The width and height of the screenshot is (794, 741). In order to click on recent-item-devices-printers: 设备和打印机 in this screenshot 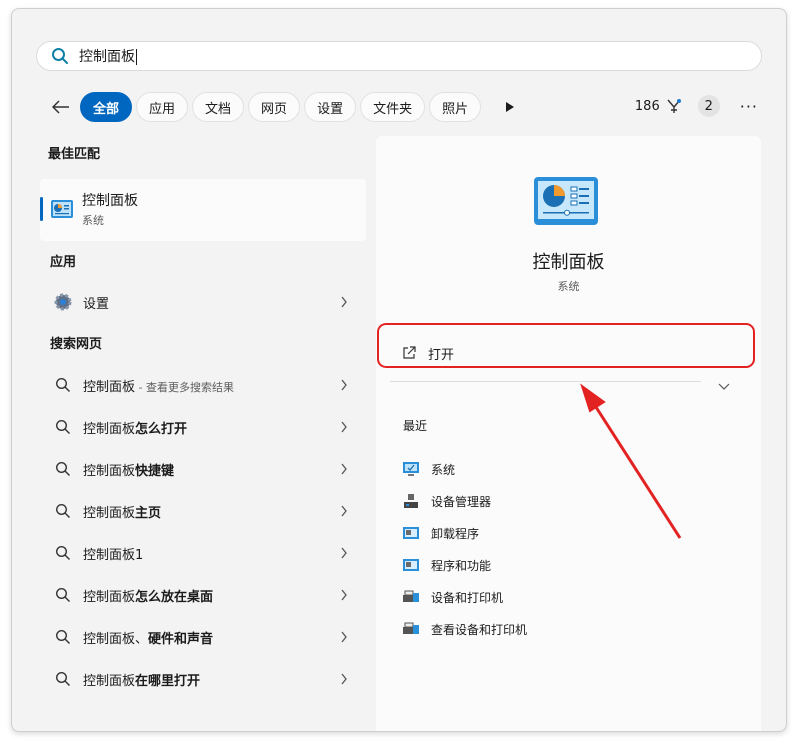, I will do `click(452, 597)`.